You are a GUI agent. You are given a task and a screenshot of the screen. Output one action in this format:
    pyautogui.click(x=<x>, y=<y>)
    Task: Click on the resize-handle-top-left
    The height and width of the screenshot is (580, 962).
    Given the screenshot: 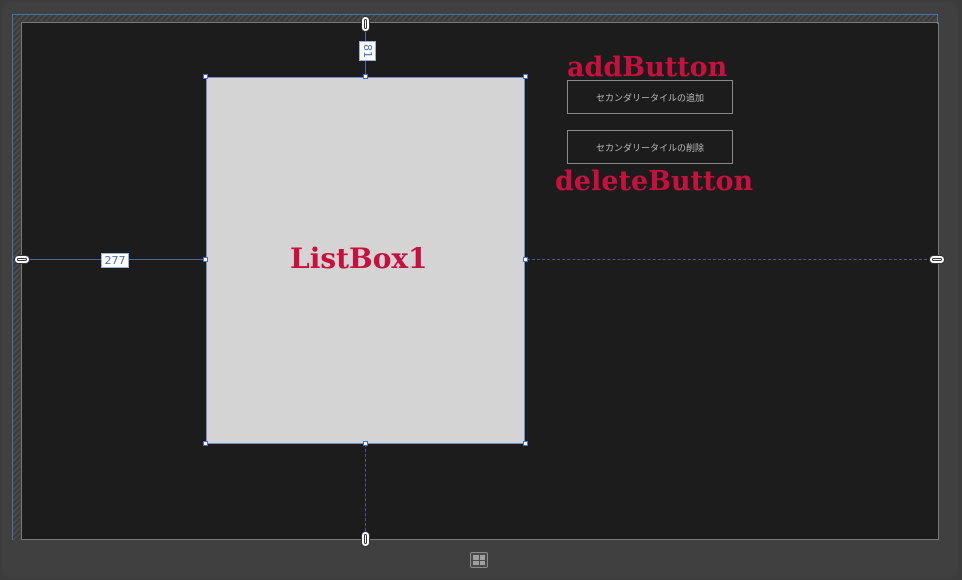 What is the action you would take?
    pyautogui.click(x=205, y=76)
    